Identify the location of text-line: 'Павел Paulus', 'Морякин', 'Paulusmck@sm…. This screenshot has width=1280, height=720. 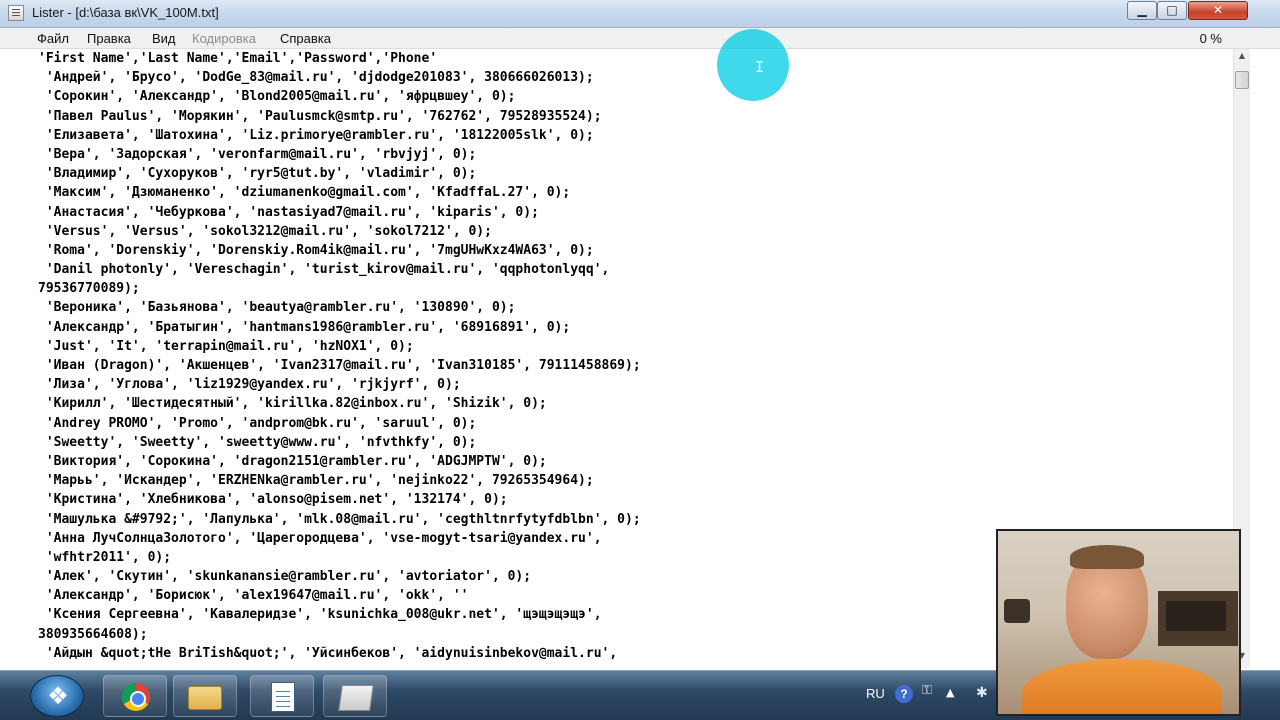
(320, 116).